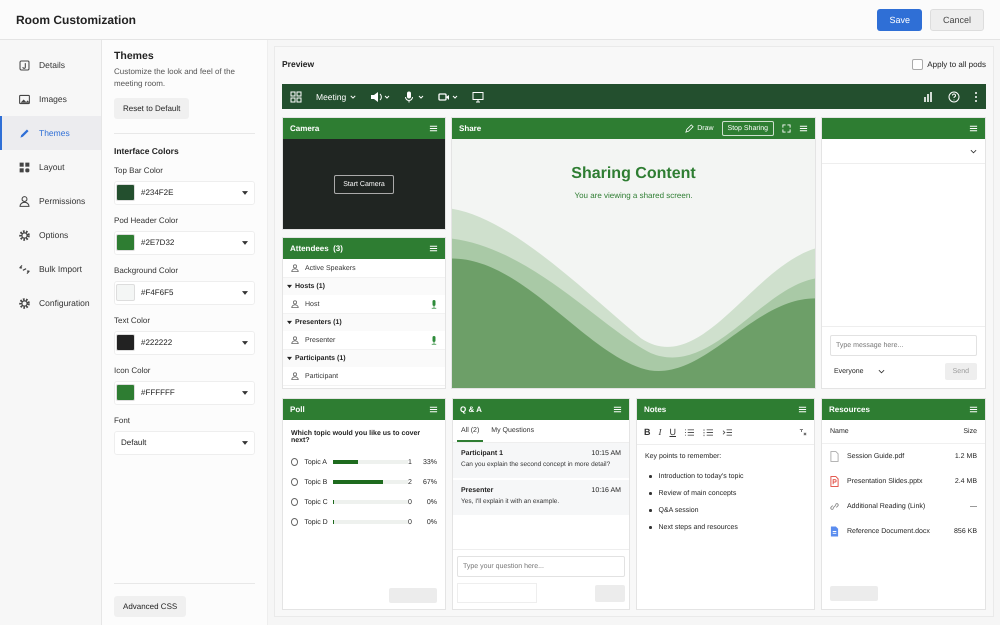 The width and height of the screenshot is (1000, 625). Describe the element at coordinates (184, 292) in the screenshot. I see `color-picker: #F4F6F5` at that location.